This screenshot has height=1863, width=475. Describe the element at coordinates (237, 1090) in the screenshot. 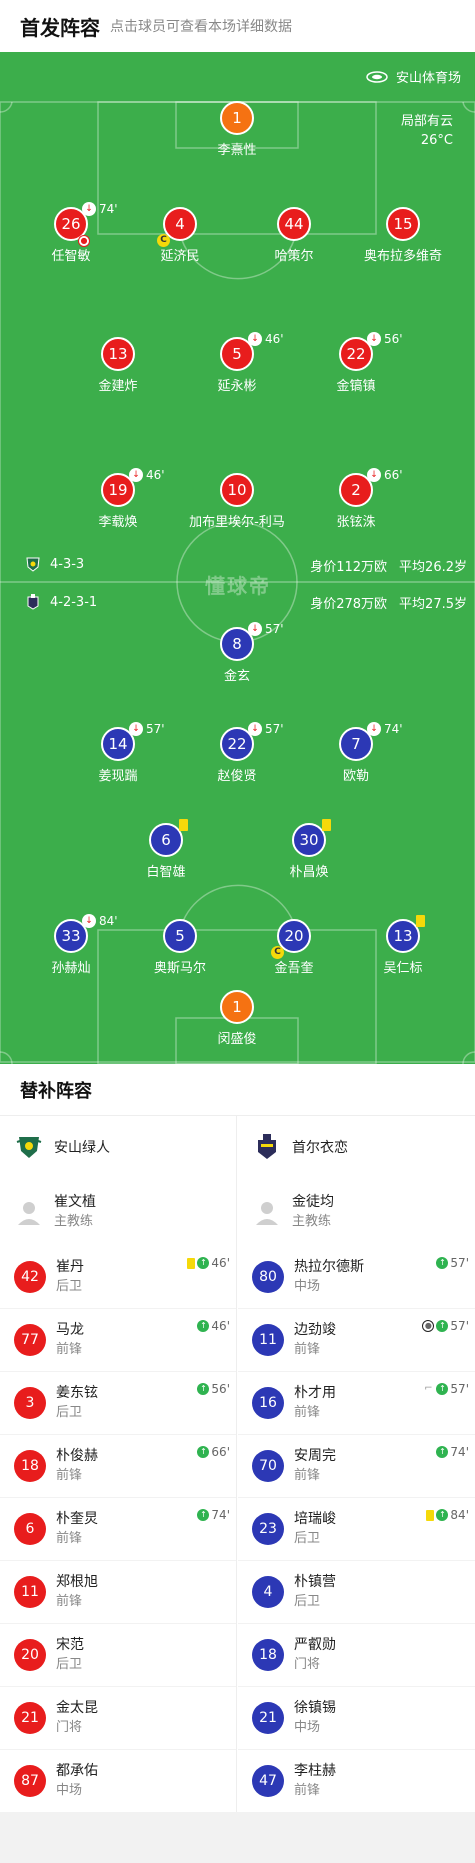

I see `subs-title: 替补阵容` at that location.